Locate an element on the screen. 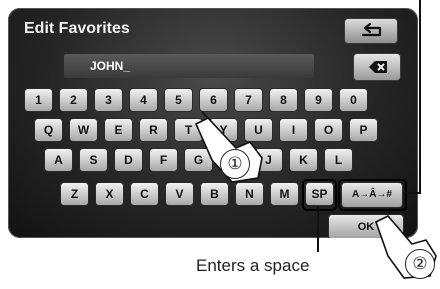  space-caption: Enters a space is located at coordinates (253, 265).